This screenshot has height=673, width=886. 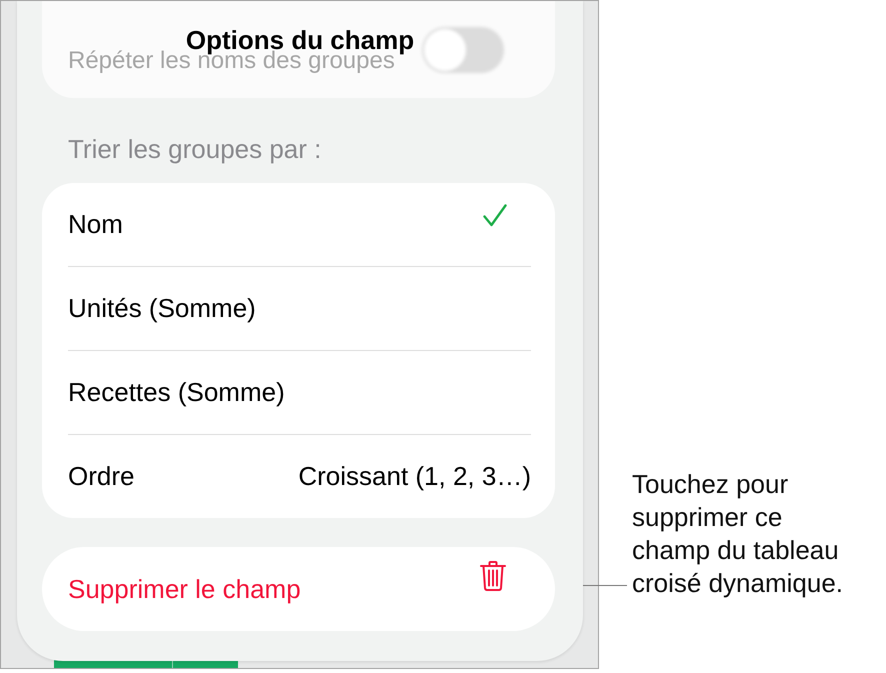 I want to click on delete-field-button: Supprimer le champ, so click(x=298, y=589).